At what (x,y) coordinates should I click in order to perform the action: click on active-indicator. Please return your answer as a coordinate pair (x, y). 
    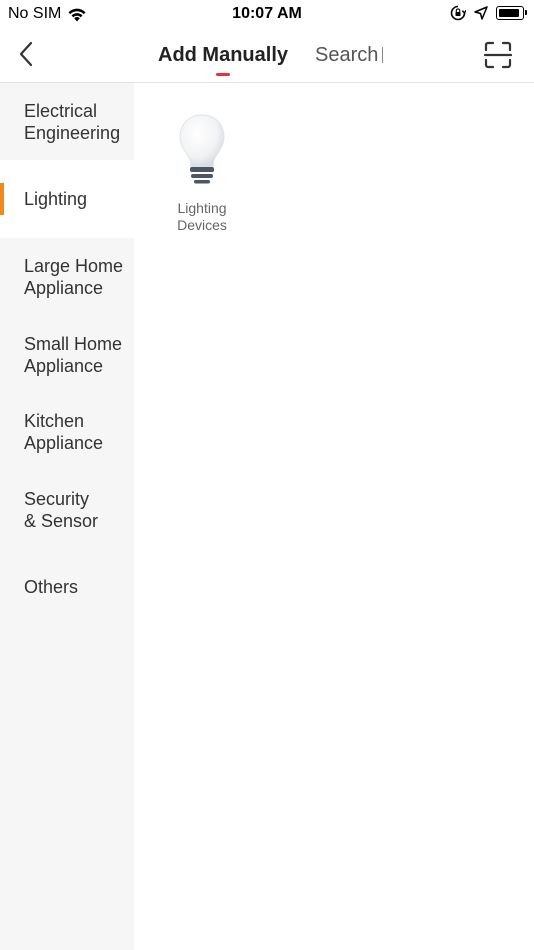
    Looking at the image, I should click on (2, 199).